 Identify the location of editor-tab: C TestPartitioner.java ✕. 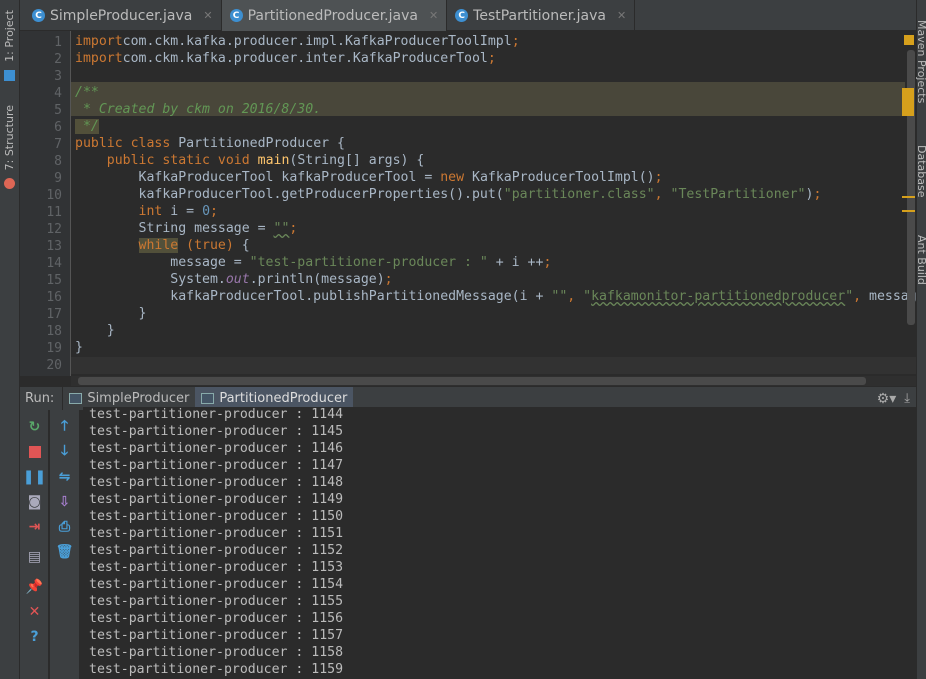
(541, 15).